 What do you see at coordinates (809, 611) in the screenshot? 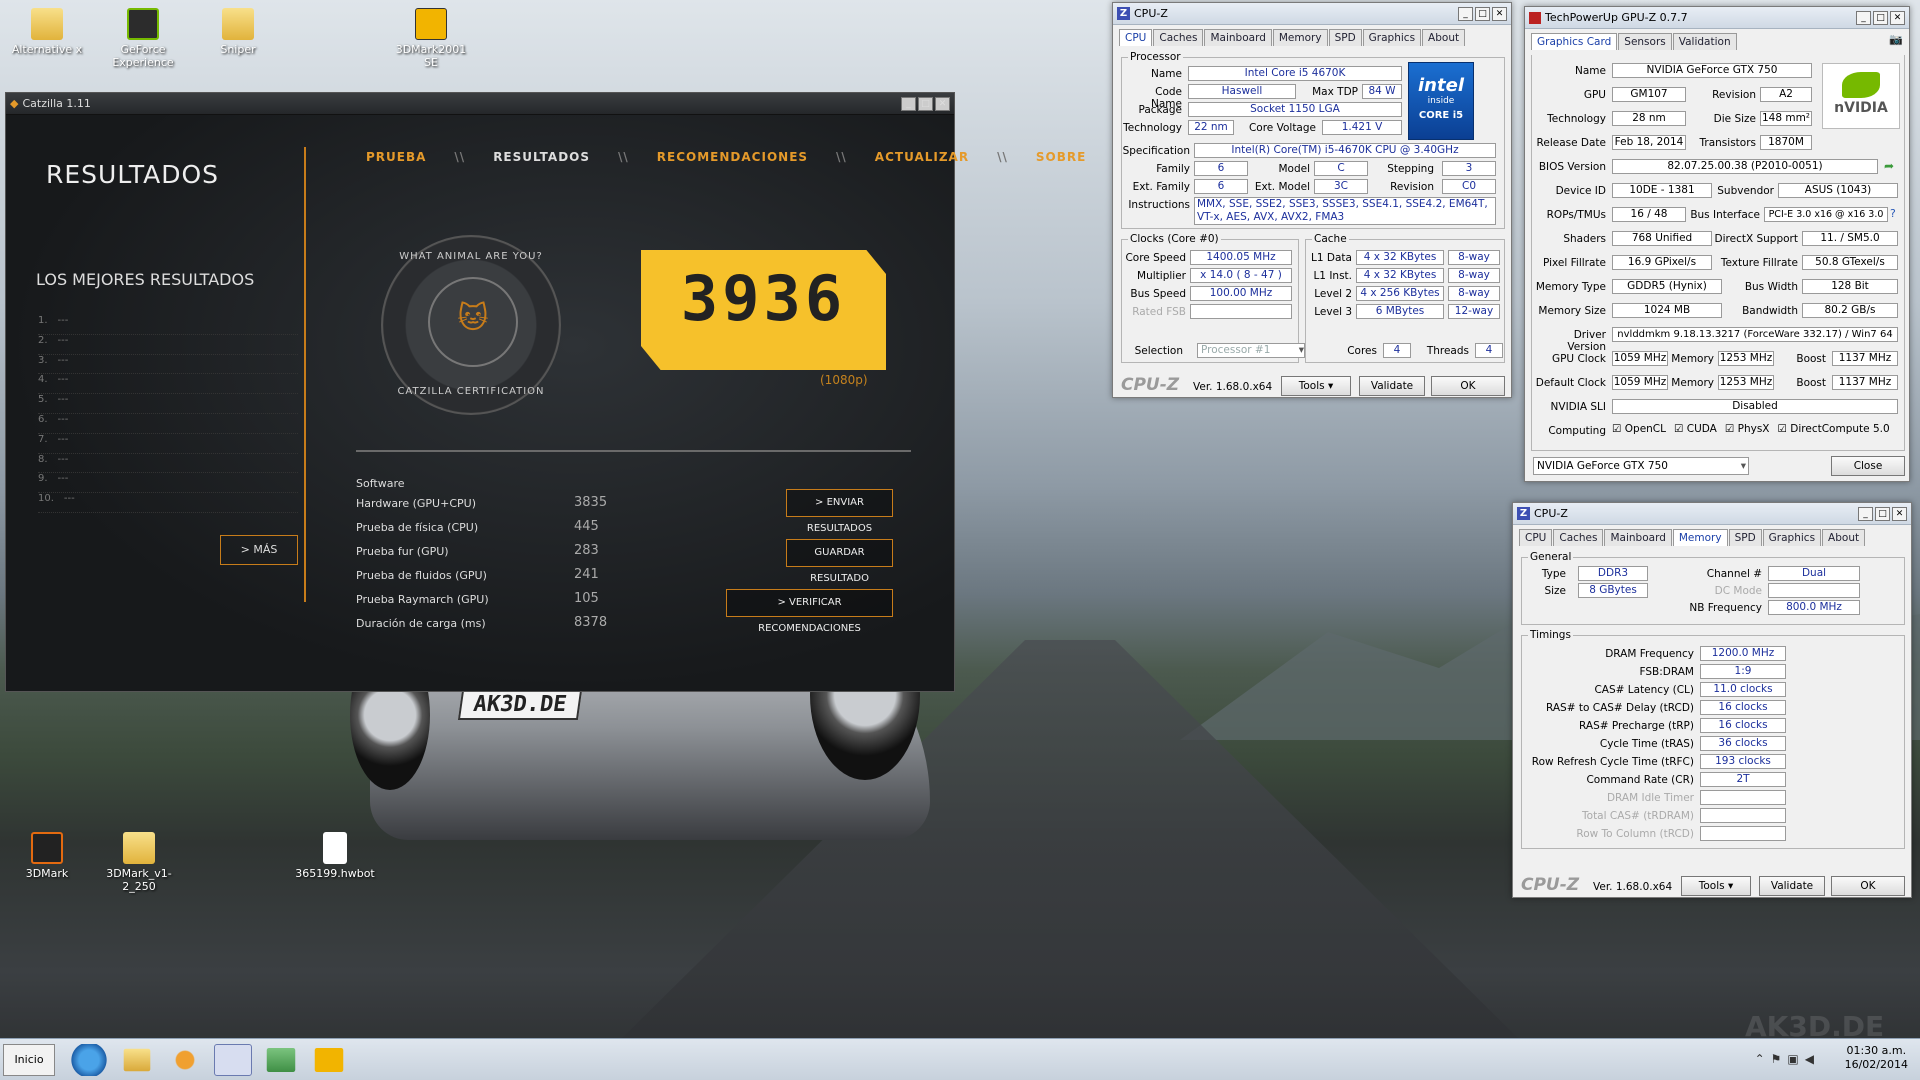
I see `verify-recommendations-button: > VERIFICAR RECOMENDACIONES` at bounding box center [809, 611].